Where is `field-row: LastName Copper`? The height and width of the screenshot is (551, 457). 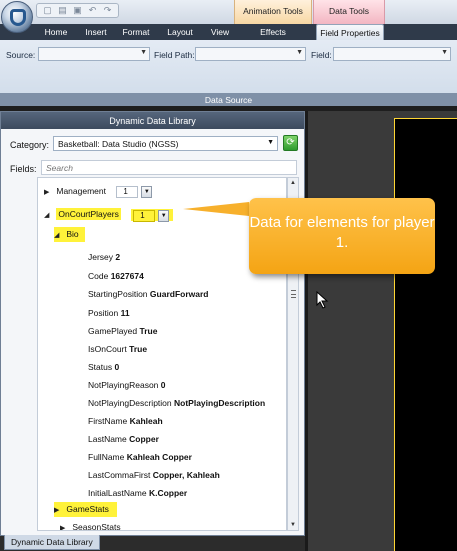 field-row: LastName Copper is located at coordinates (123, 439).